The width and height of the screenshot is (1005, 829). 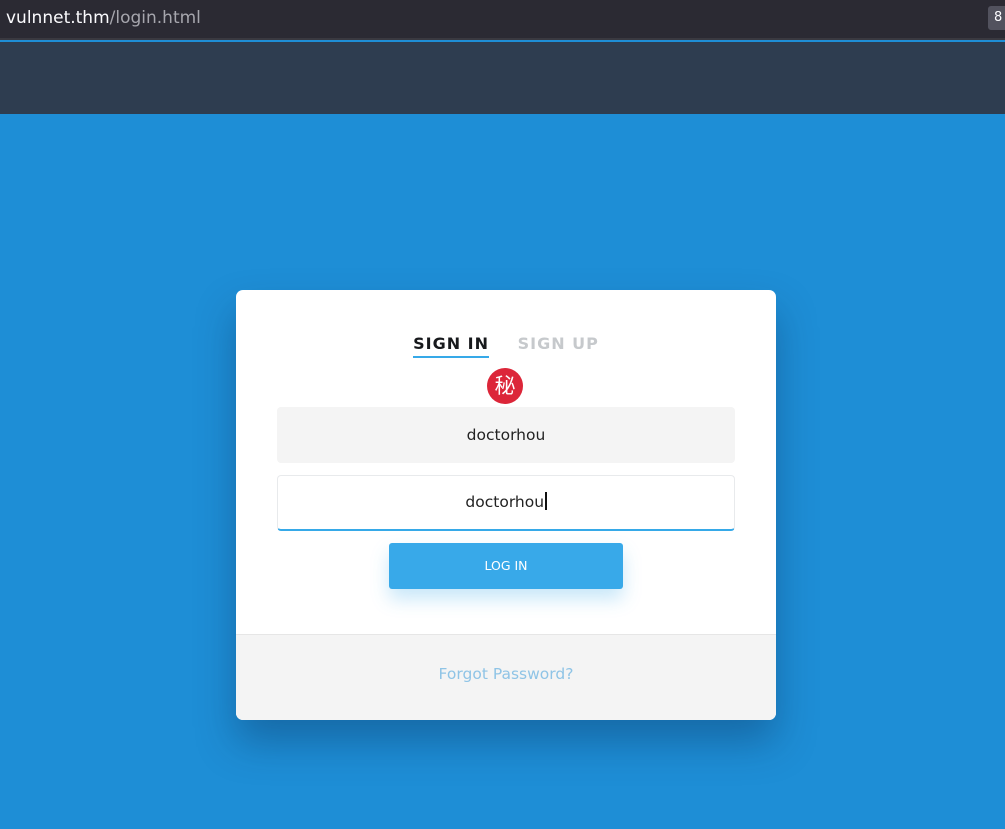 I want to click on password-input: doctorhou, so click(x=506, y=503).